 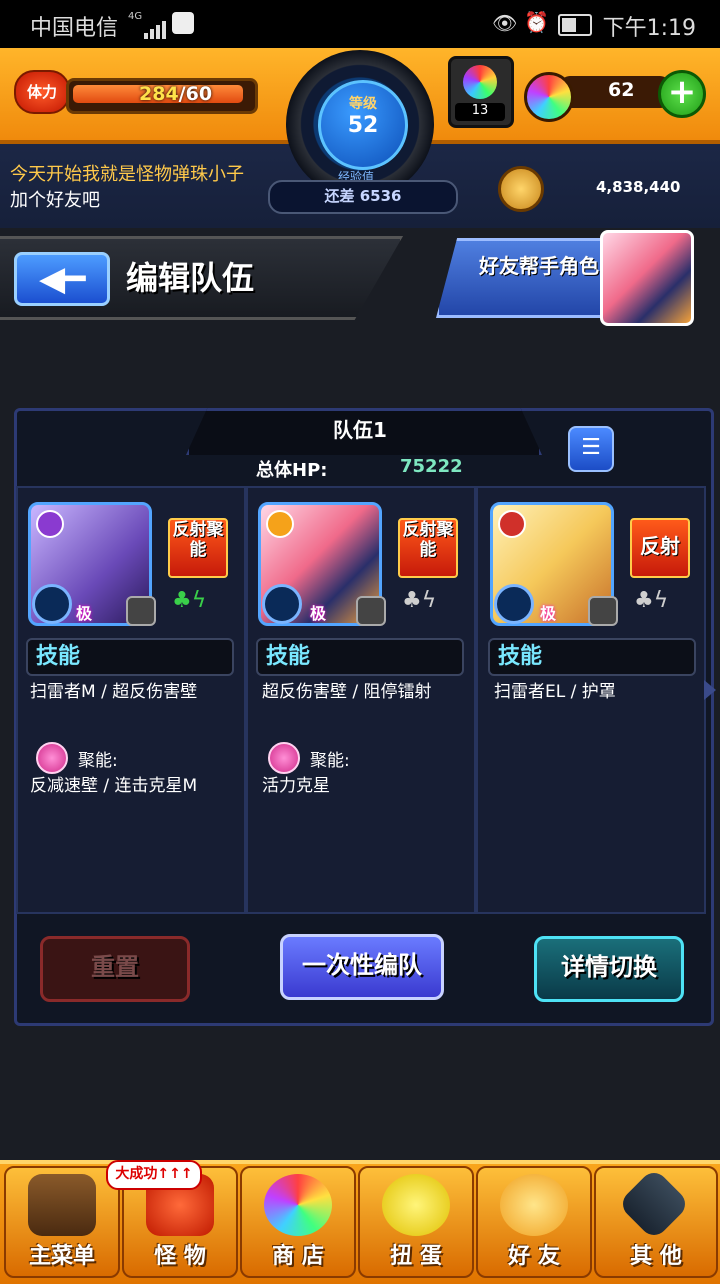 I want to click on friend-helper-label: 好友帮手角色, so click(x=539, y=266).